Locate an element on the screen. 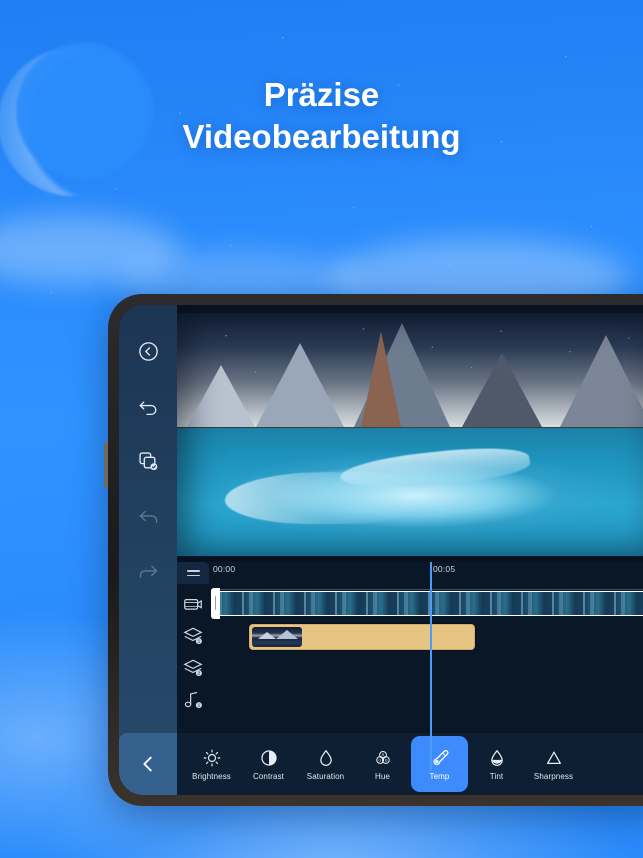 This screenshot has height=858, width=643. back-circle-icon is located at coordinates (148, 351).